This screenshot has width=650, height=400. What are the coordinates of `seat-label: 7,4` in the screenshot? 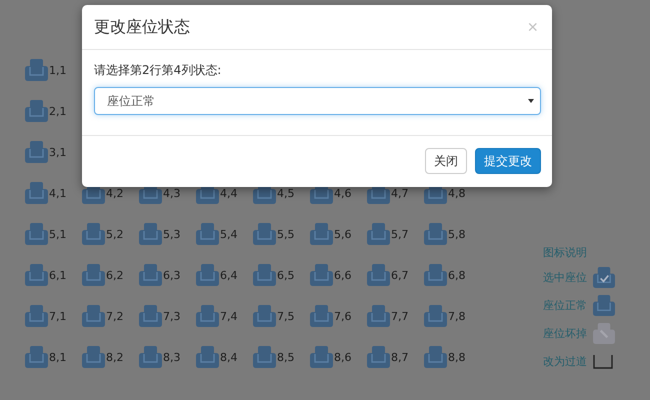 It's located at (229, 316).